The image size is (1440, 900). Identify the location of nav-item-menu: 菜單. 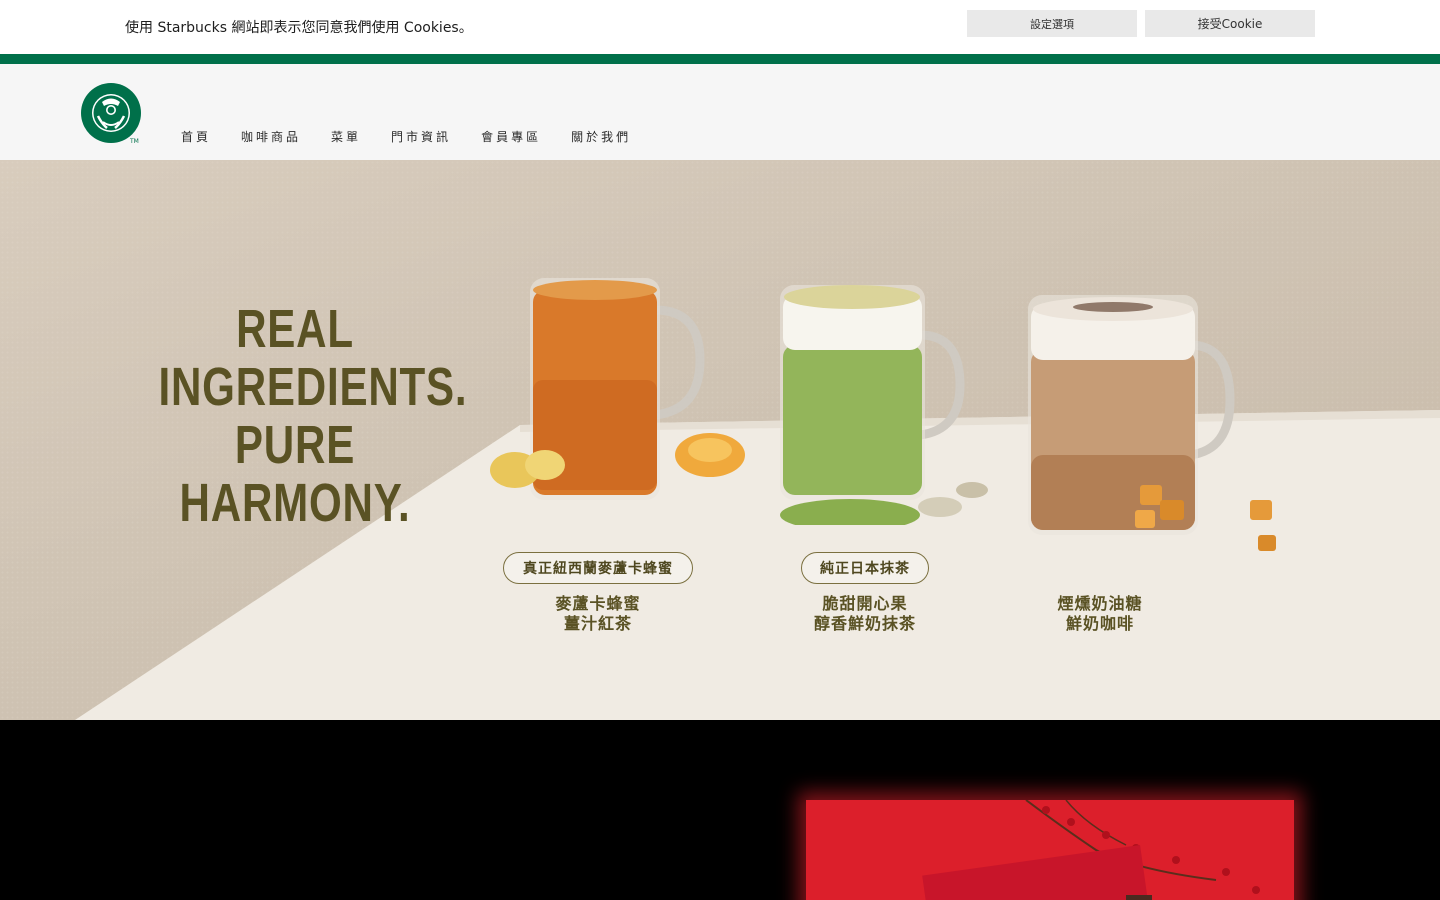
(346, 136).